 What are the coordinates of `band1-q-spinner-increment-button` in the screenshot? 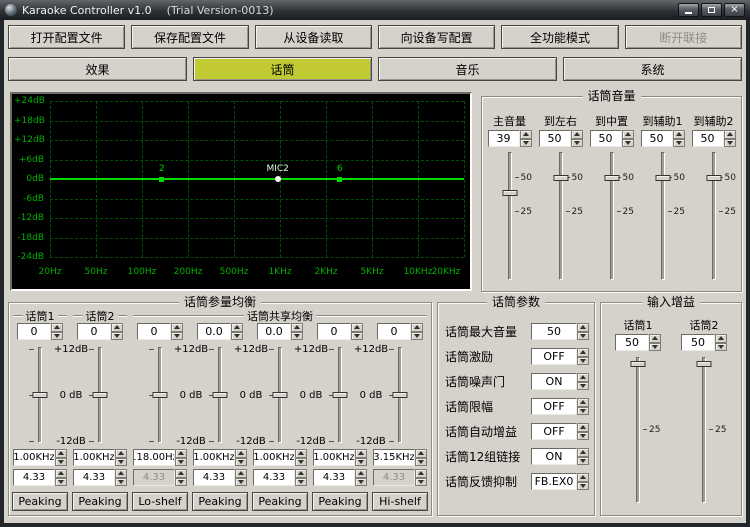 It's located at (61, 473).